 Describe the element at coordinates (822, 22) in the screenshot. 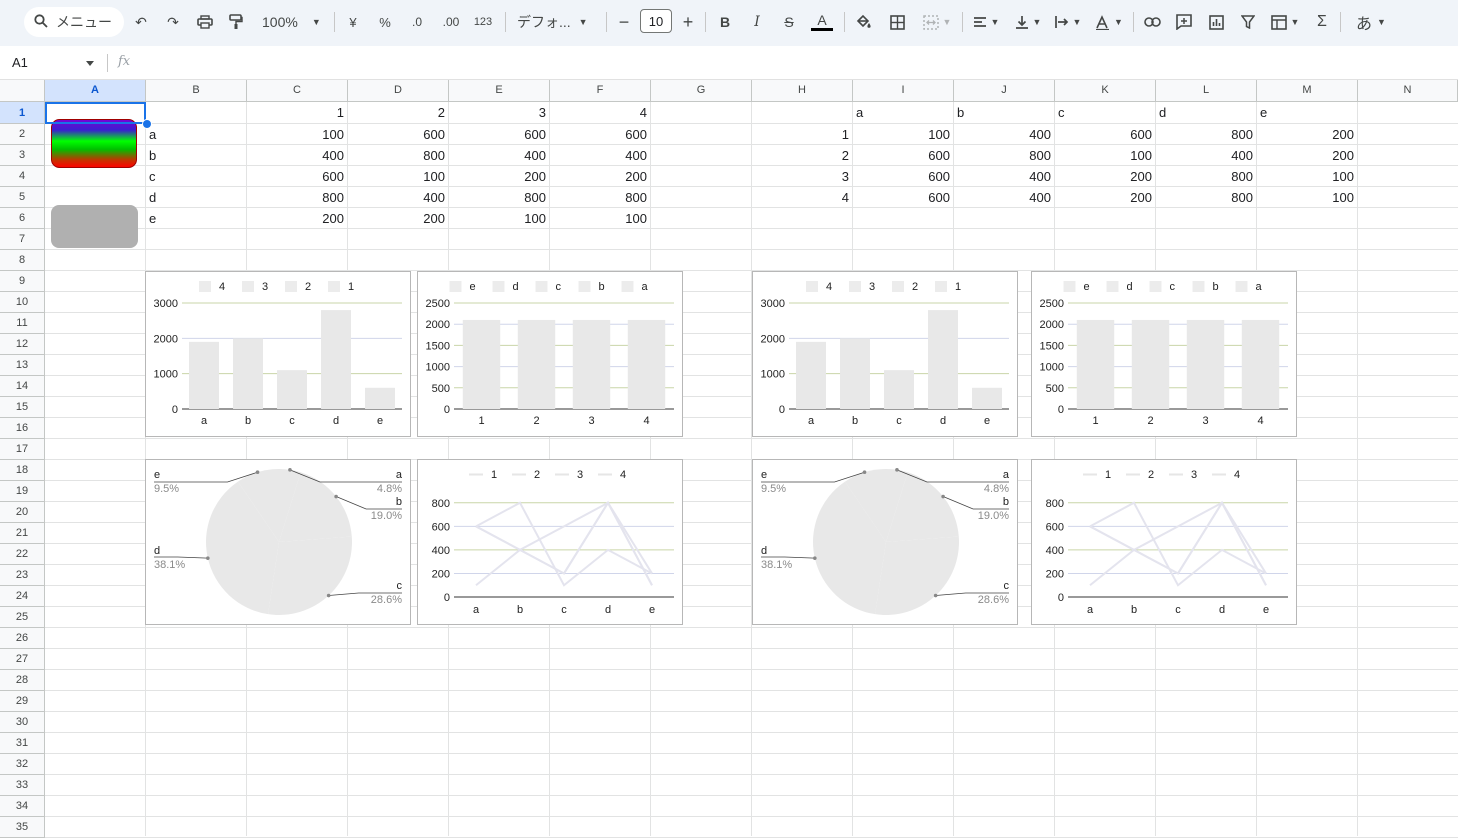

I see `text-color-button: A` at that location.